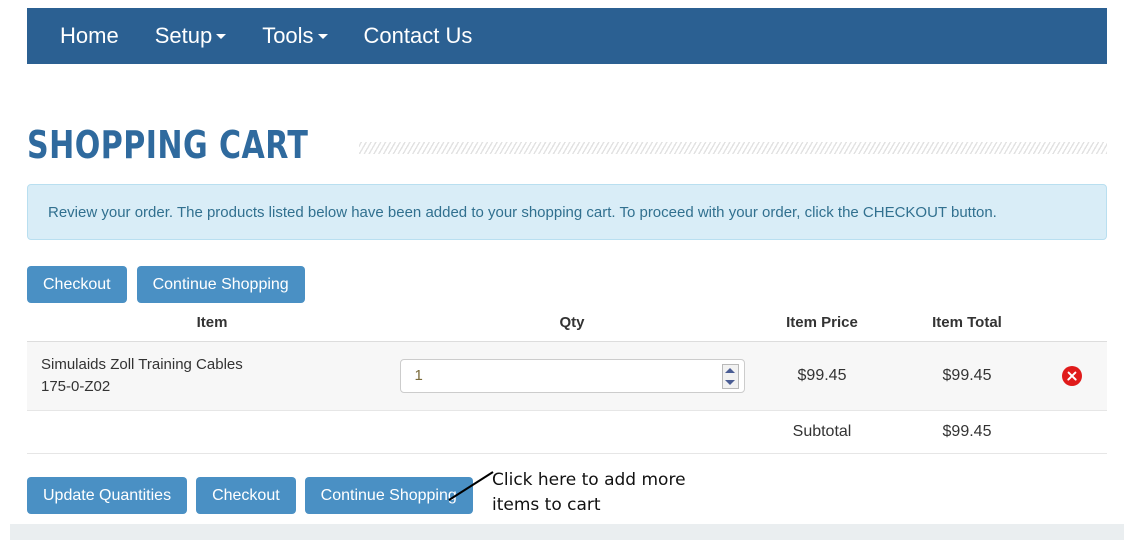  What do you see at coordinates (220, 285) in the screenshot?
I see `continue-shopping-button-top: Continue Shopping` at bounding box center [220, 285].